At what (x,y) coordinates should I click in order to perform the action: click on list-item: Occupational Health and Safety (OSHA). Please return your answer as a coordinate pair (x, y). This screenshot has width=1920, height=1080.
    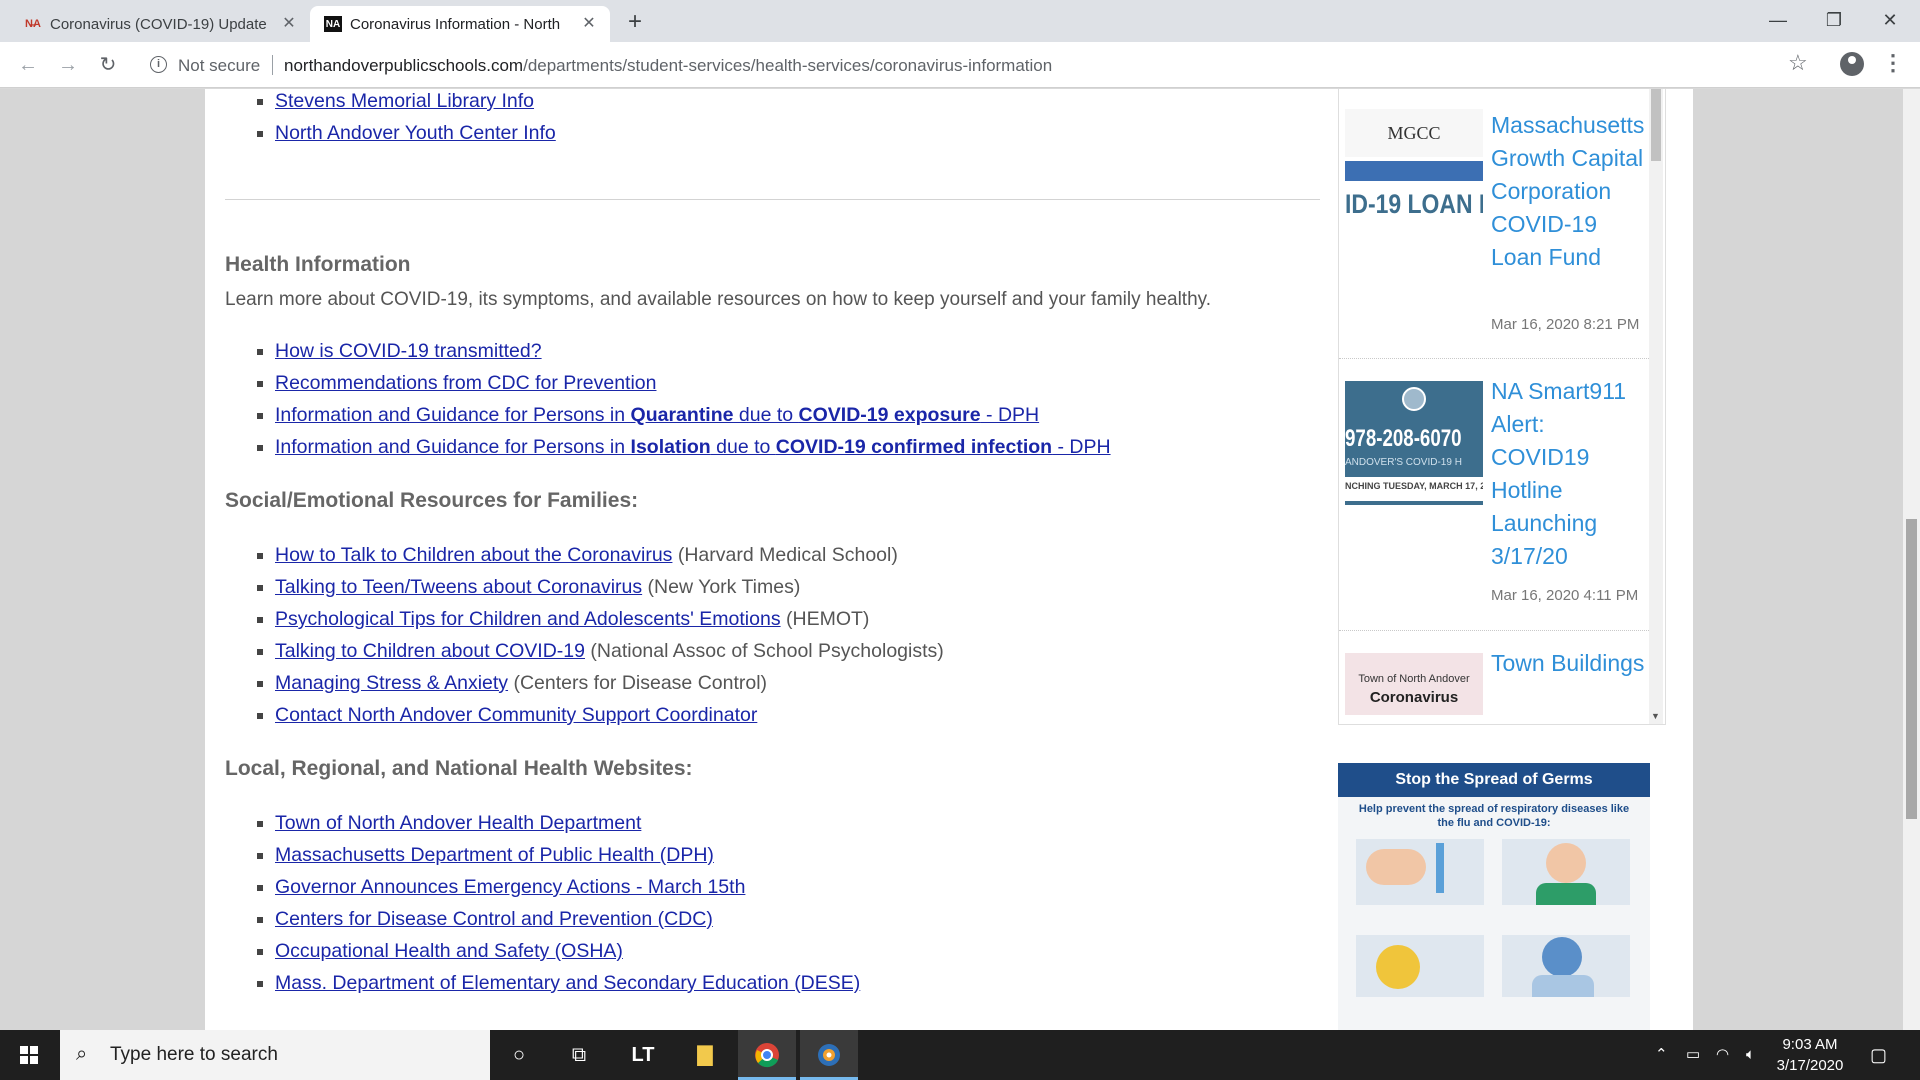
    Looking at the image, I should click on (800, 951).